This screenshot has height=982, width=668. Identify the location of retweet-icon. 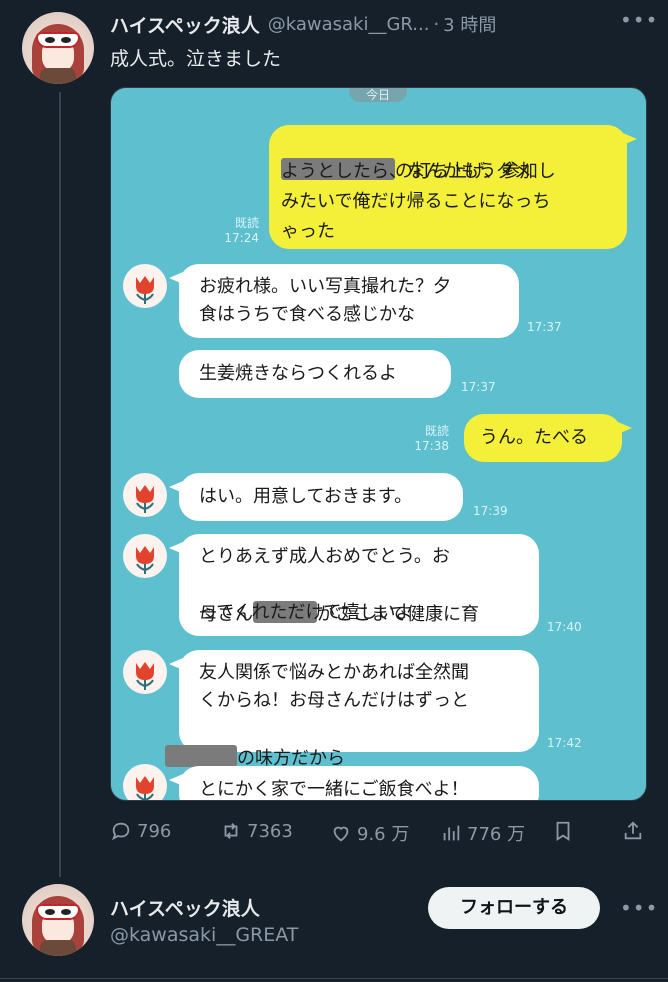
(231, 831).